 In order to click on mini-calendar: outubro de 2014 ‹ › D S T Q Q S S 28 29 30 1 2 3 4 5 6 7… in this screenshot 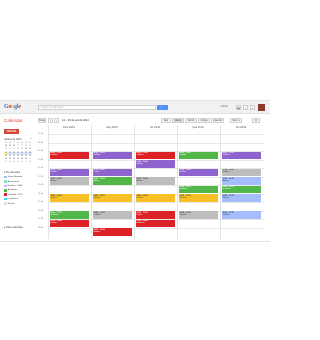, I will do `click(18, 151)`.